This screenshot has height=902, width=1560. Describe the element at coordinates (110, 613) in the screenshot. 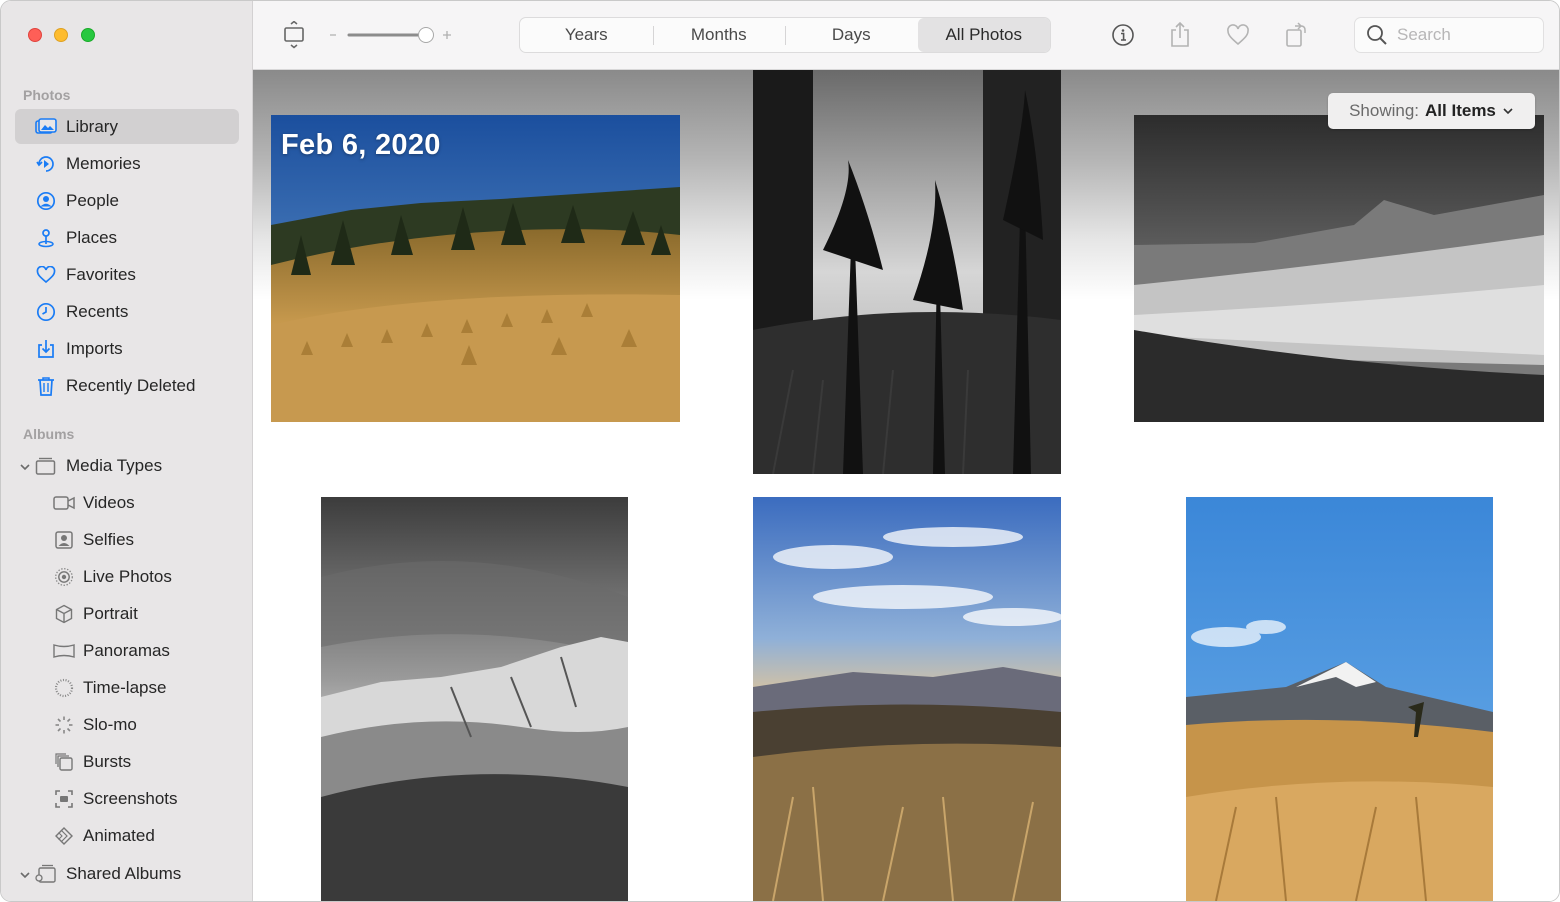

I see `sidebar-item-label: Portrait` at that location.